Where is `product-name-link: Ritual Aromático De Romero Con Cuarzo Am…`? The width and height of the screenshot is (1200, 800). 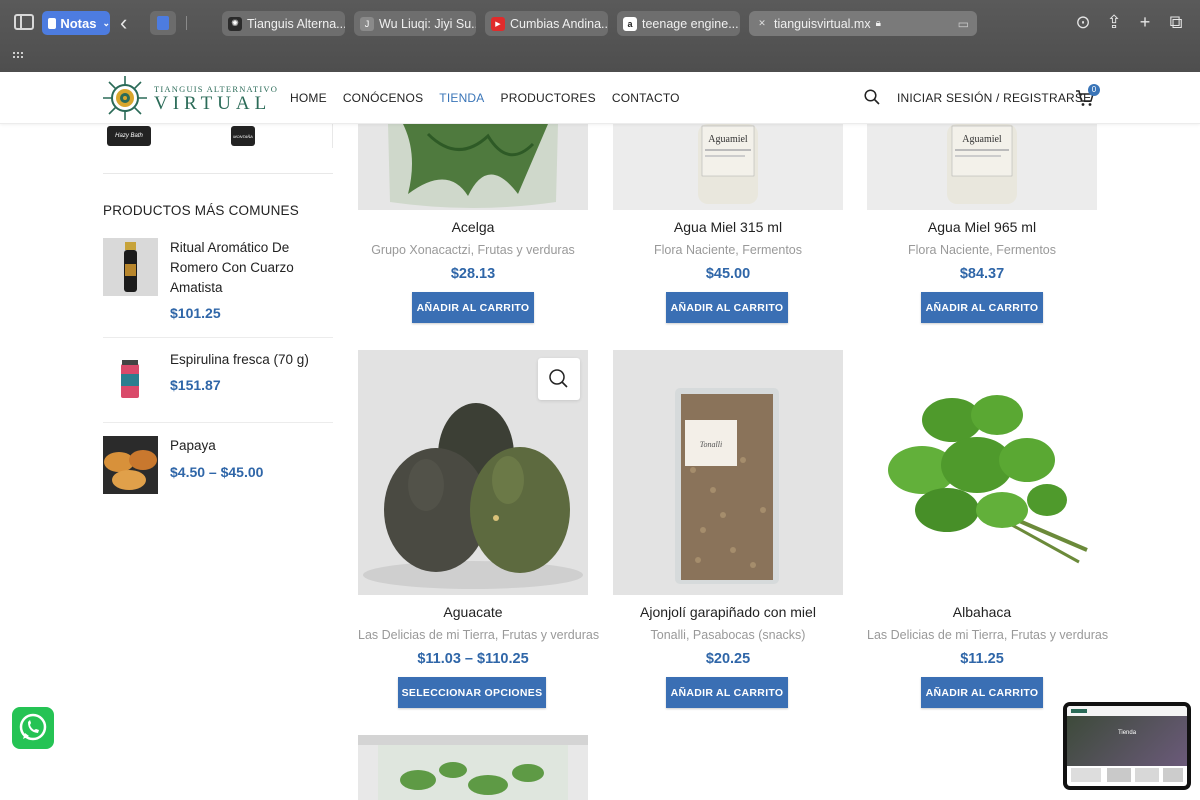 product-name-link: Ritual Aromático De Romero Con Cuarzo Am… is located at coordinates (250, 268).